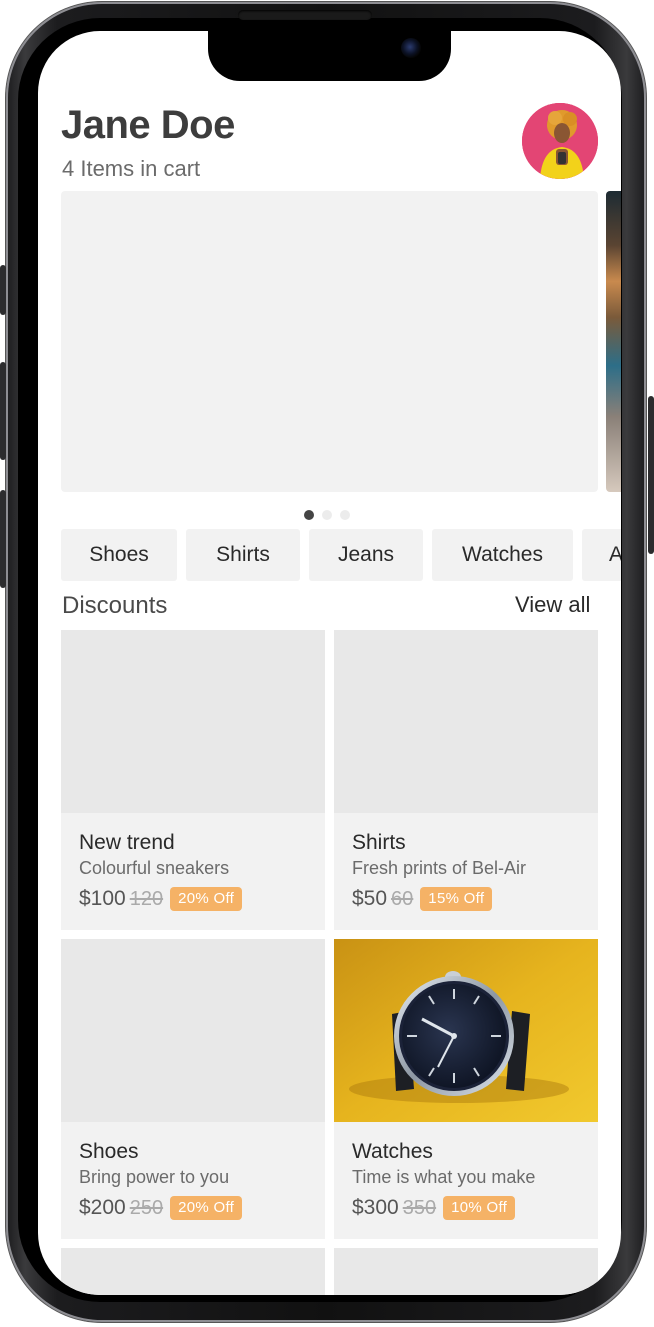 The height and width of the screenshot is (1327, 654). I want to click on product-subtitle: Fresh prints of Bel-Air, so click(439, 868).